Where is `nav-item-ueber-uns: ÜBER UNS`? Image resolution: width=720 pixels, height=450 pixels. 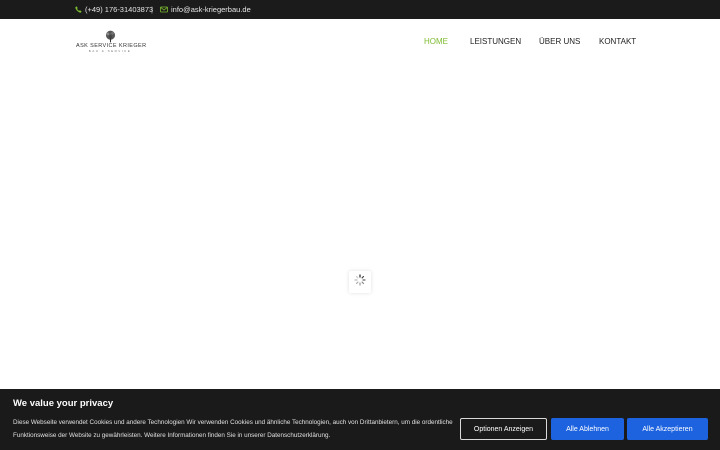
nav-item-ueber-uns: ÜBER UNS is located at coordinates (559, 41).